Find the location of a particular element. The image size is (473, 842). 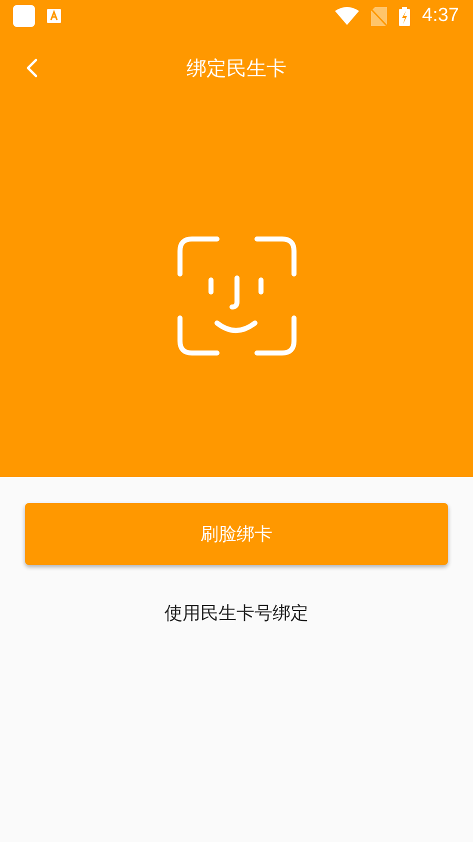

card-number-bind-link: 使用民生卡号绑定 is located at coordinates (236, 613).